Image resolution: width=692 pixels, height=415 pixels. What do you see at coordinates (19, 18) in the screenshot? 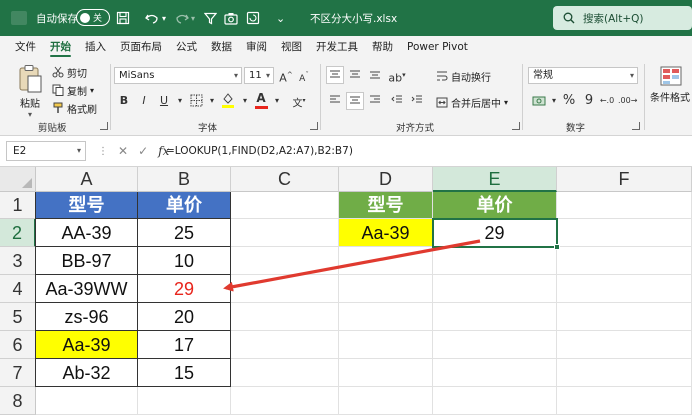
I see `excel-logo-icon` at bounding box center [19, 18].